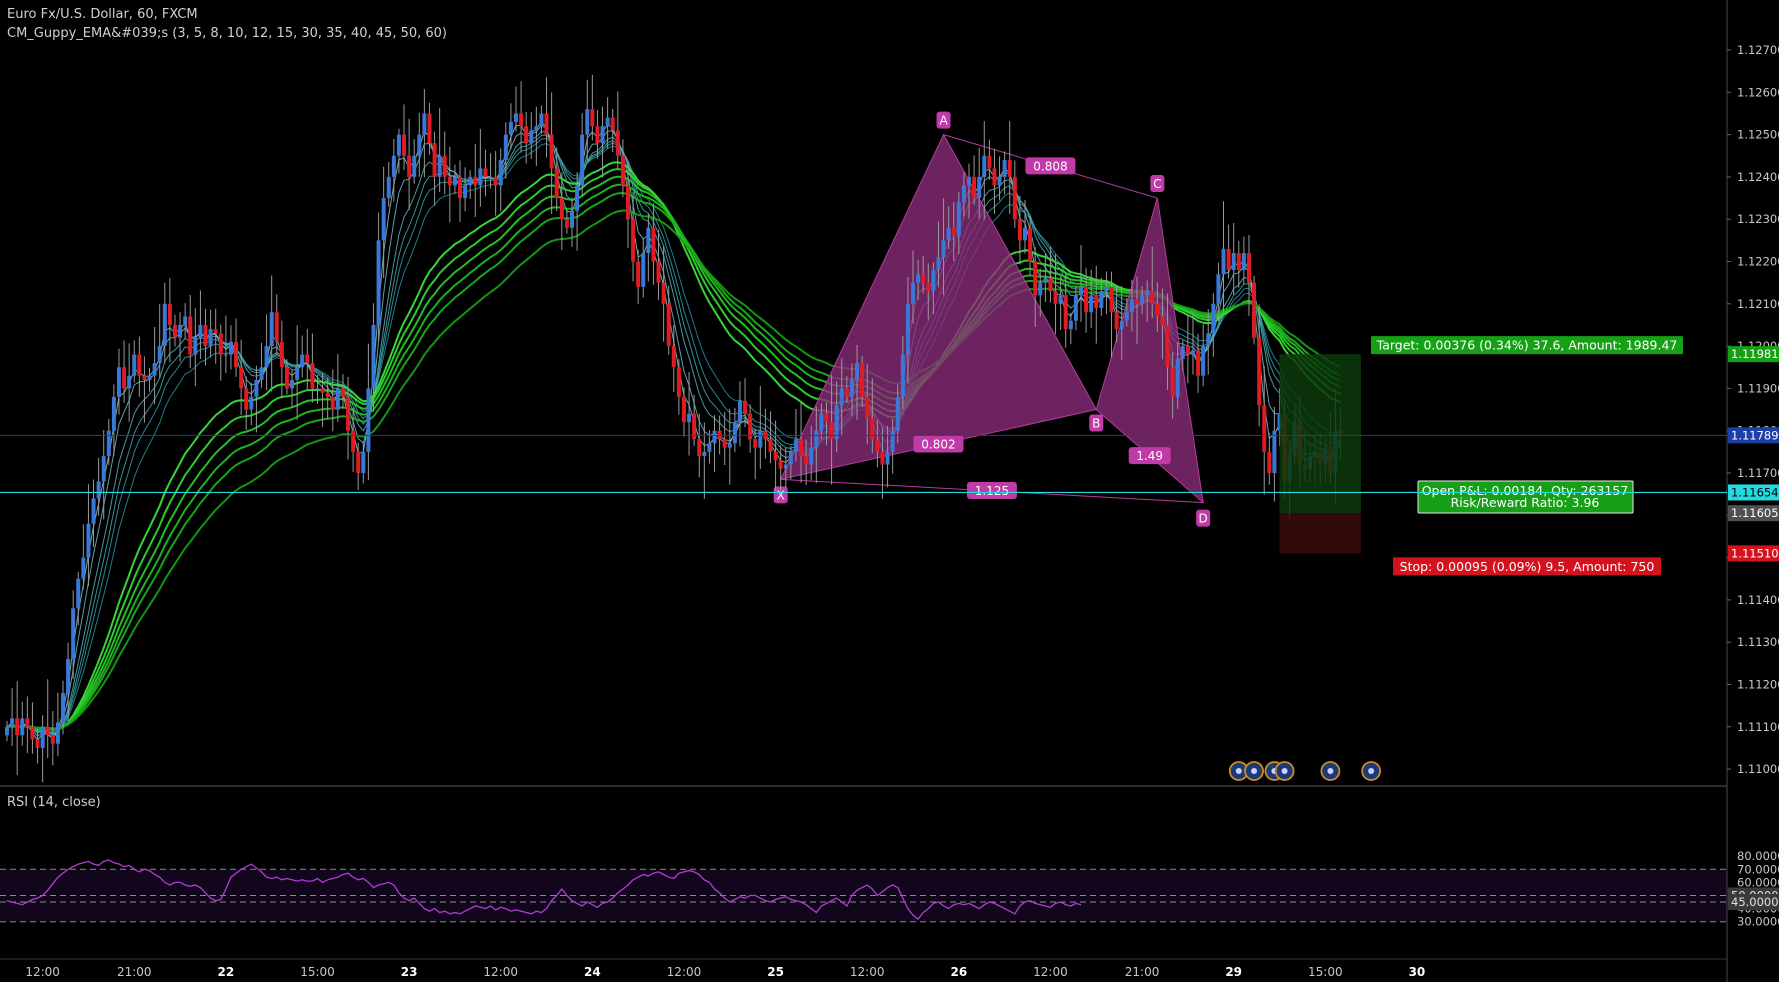  What do you see at coordinates (1758, 642) in the screenshot?
I see `price-tick-label: 1.11300` at bounding box center [1758, 642].